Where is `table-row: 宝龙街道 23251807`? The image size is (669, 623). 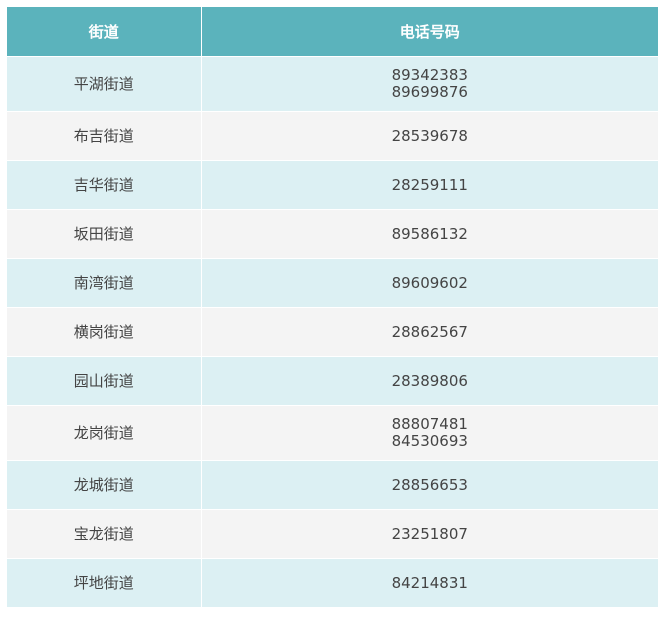
table-row: 宝龙街道 23251807 is located at coordinates (332, 534).